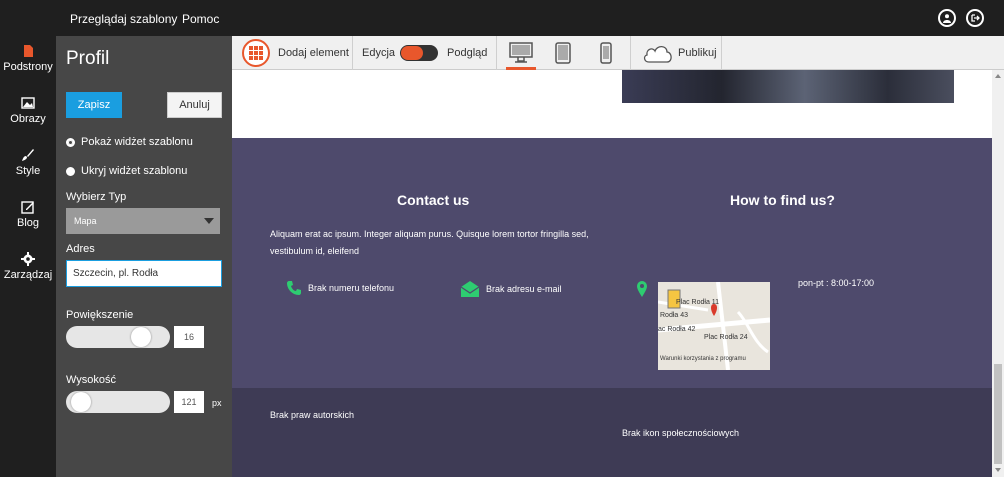 The image size is (1004, 477). What do you see at coordinates (28, 171) in the screenshot?
I see `rail-label: Style` at bounding box center [28, 171].